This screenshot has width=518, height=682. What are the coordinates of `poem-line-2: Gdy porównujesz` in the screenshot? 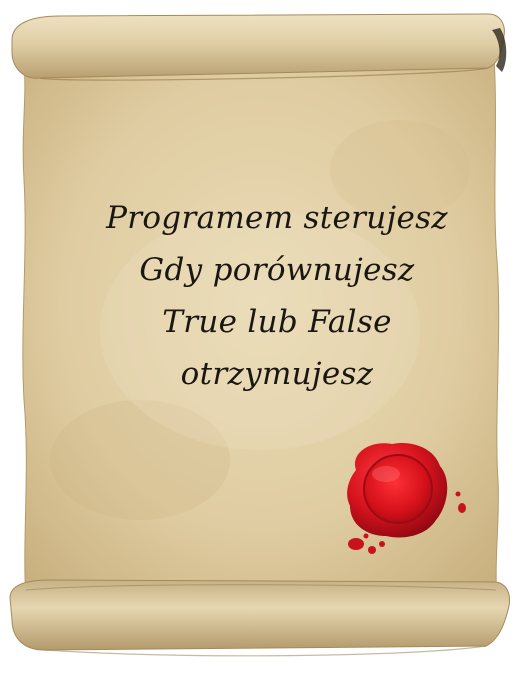 It's located at (277, 270).